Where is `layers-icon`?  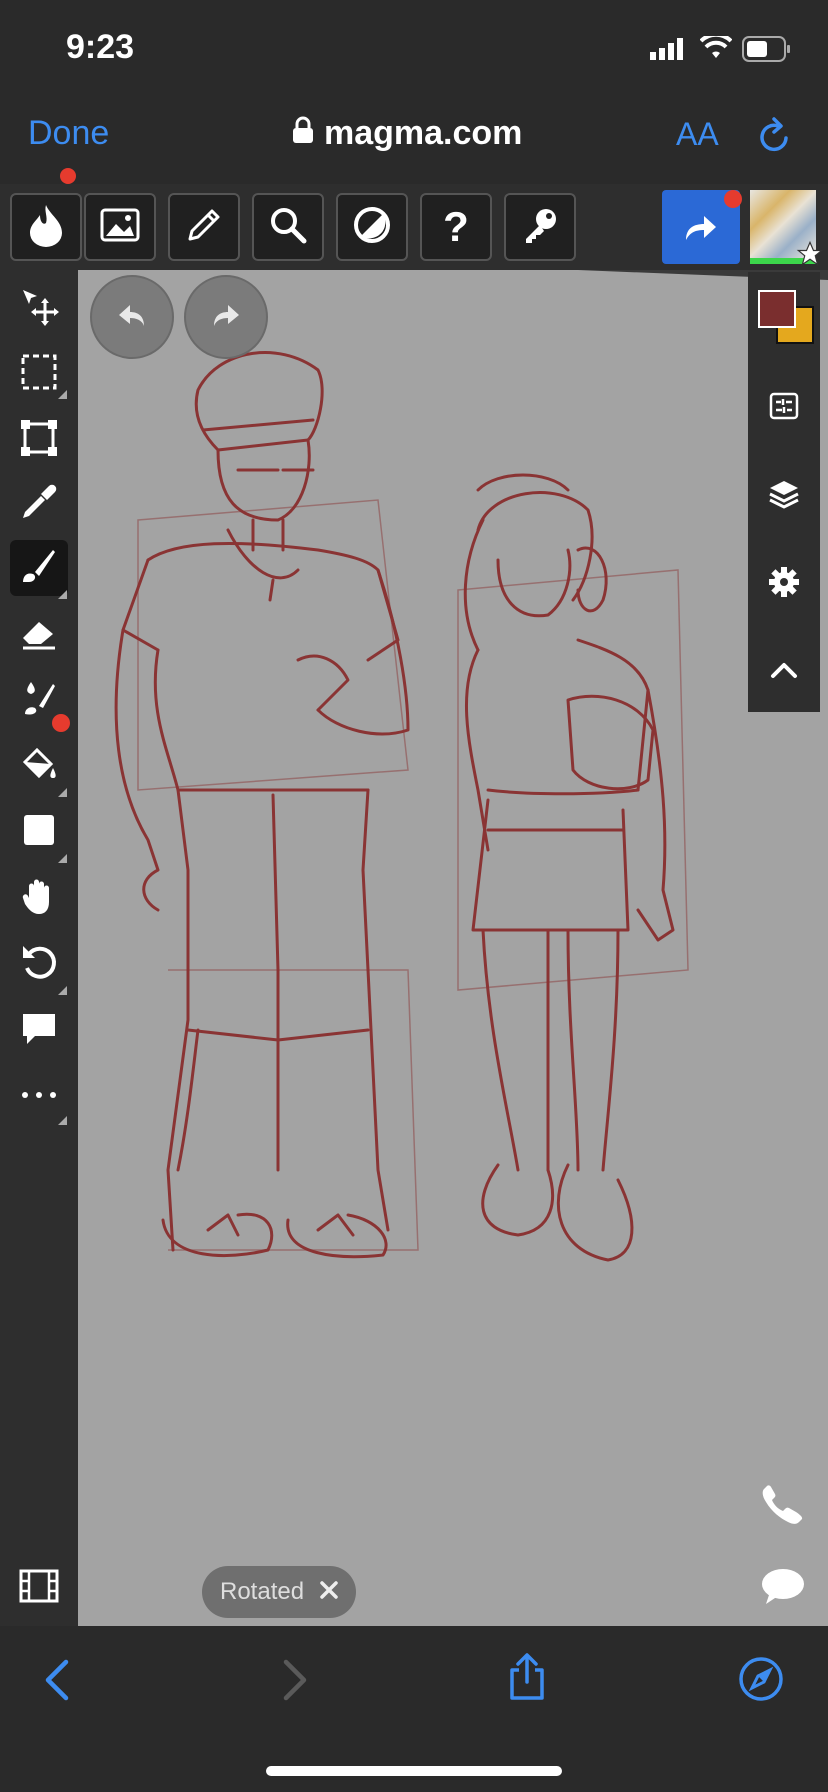
layers-icon is located at coordinates (784, 496).